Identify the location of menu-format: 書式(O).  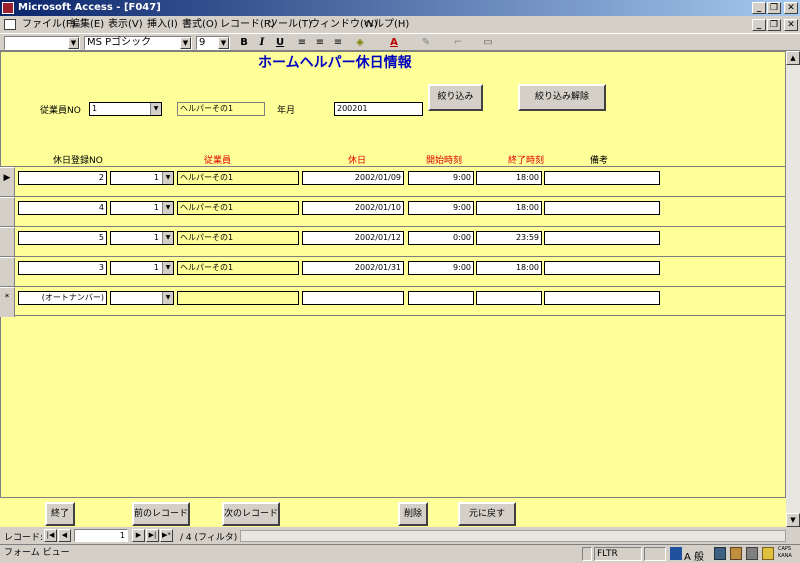
(200, 24).